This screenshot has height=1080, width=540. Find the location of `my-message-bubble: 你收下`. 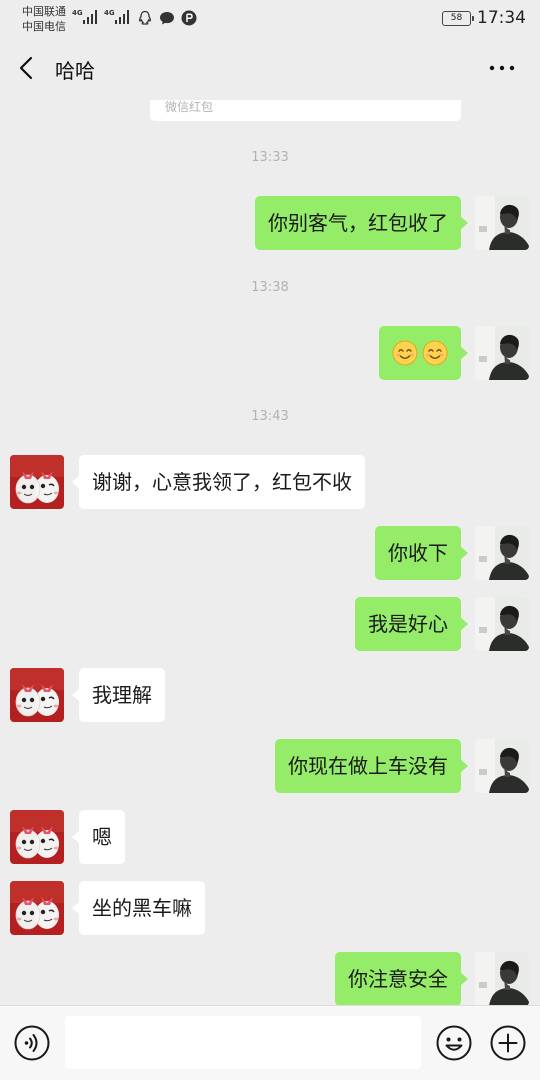

my-message-bubble: 你收下 is located at coordinates (421, 553).